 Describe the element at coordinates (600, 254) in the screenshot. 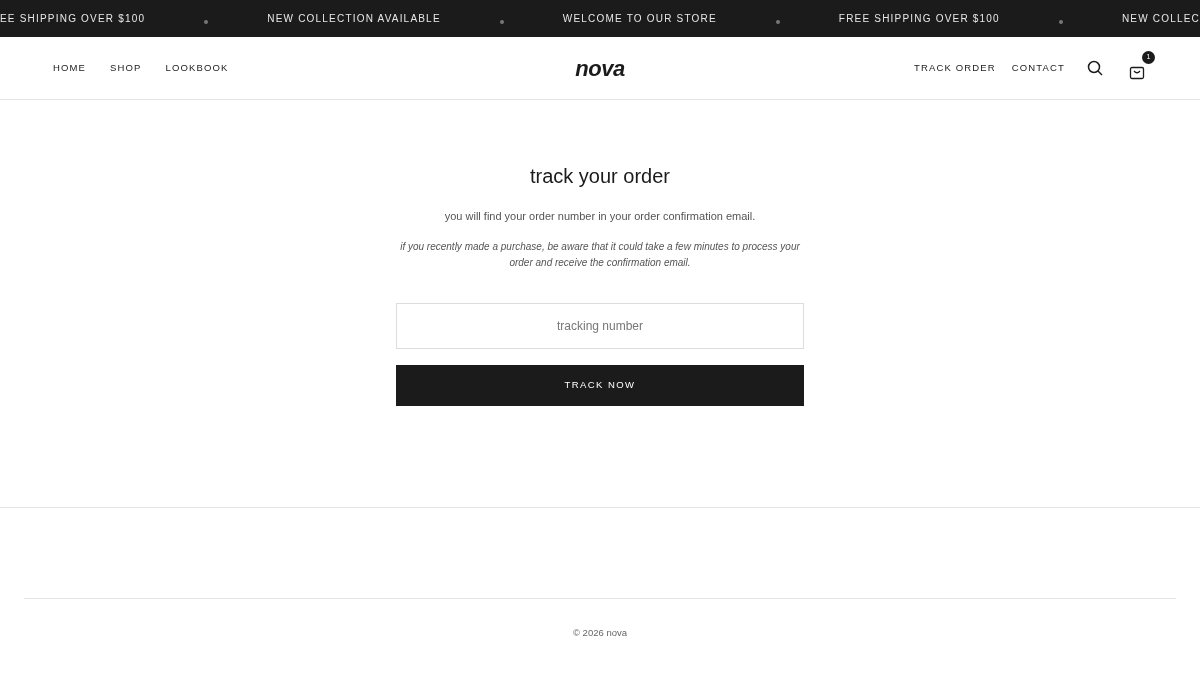

I see `note-text: if you recently made a purchase, be aware that it could take a few minutes to process your order and receive the confirmation email.` at that location.